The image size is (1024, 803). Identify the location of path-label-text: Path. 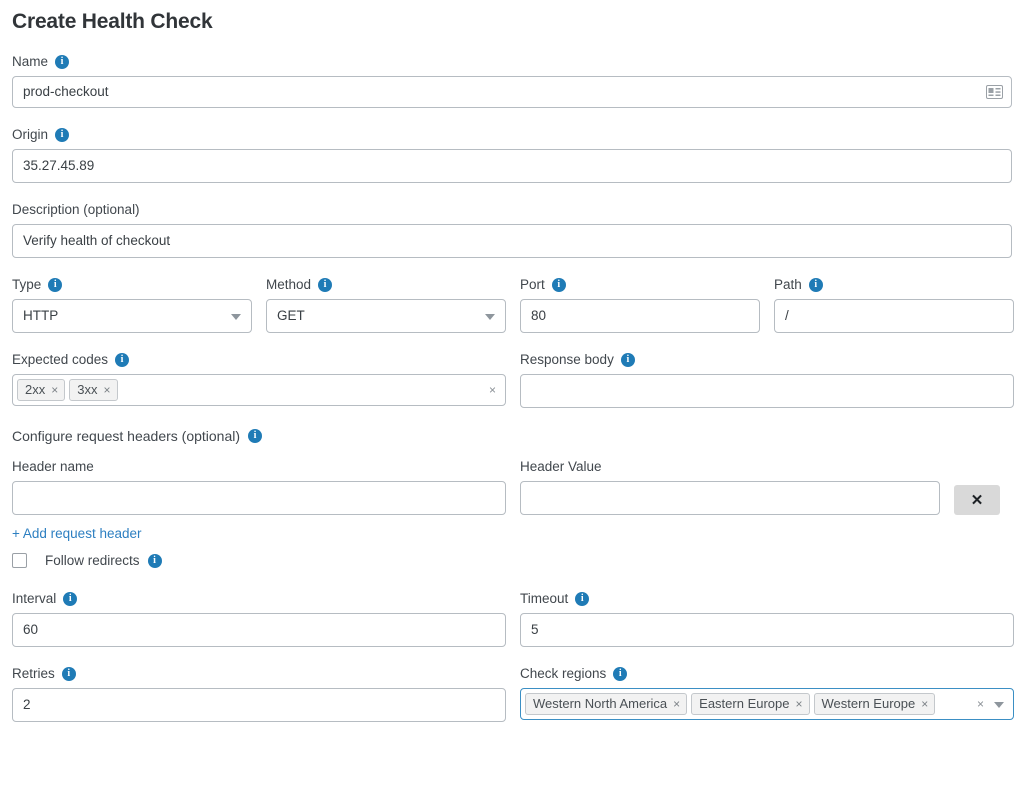
(788, 284).